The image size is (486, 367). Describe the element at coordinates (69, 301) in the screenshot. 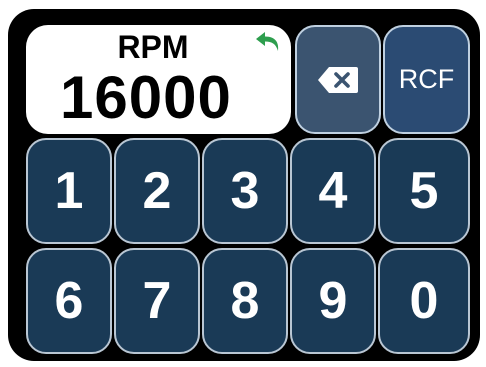

I see `digit-key-6: 6` at that location.